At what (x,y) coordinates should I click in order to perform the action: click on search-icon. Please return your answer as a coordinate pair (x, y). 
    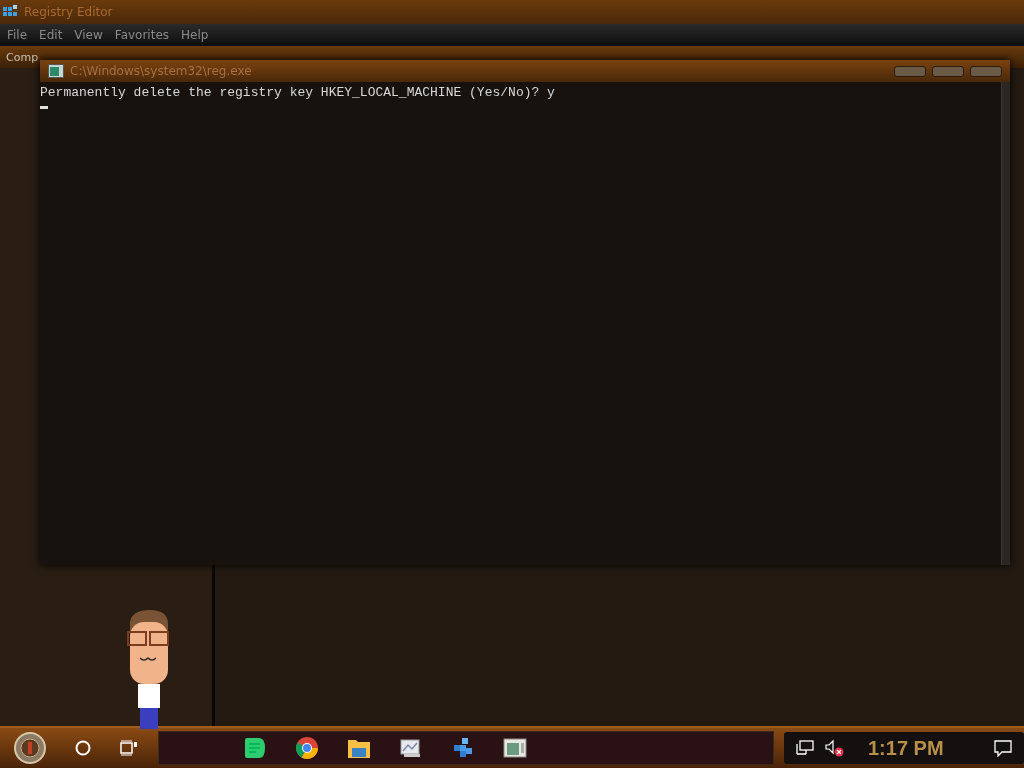
    Looking at the image, I should click on (83, 748).